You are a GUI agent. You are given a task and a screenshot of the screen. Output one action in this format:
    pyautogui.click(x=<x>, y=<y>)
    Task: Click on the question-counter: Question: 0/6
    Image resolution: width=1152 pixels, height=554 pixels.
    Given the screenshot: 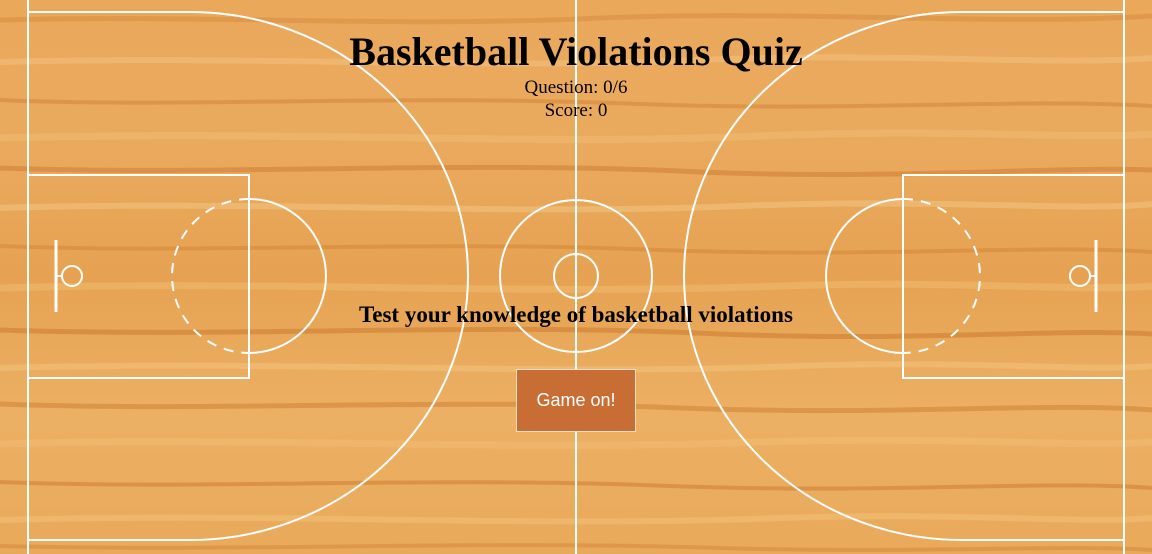 What is the action you would take?
    pyautogui.click(x=576, y=87)
    